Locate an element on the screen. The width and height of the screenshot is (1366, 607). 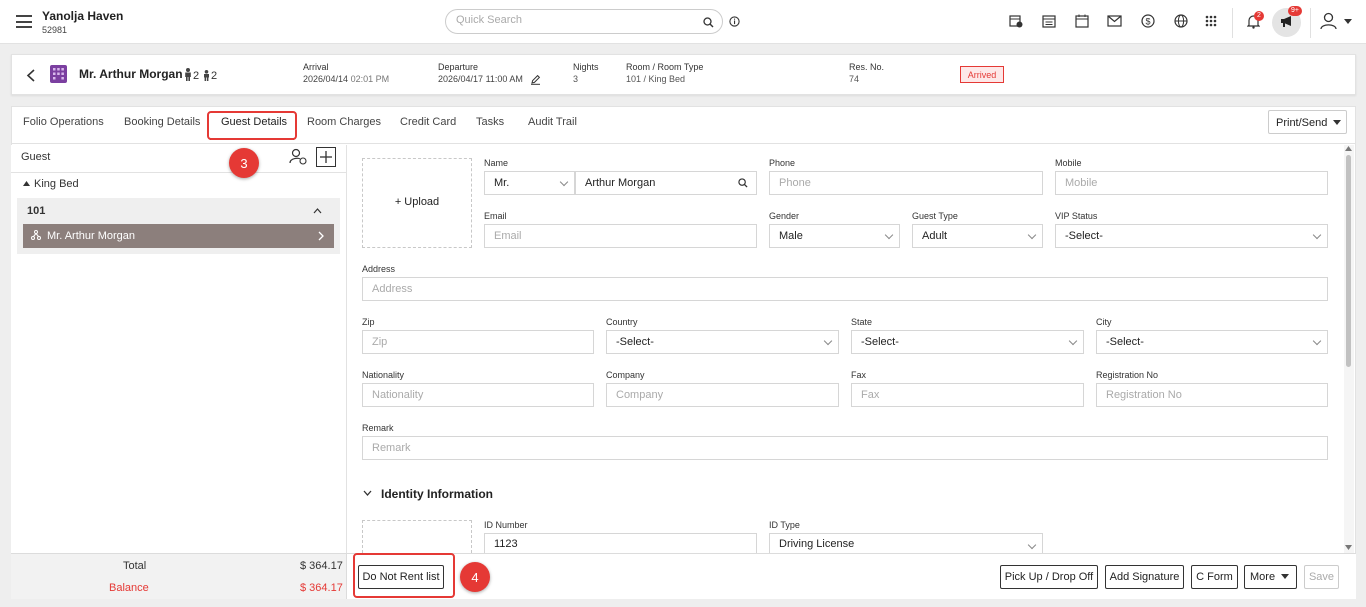
tab-folio-operations: Folio Operations is located at coordinates (63, 122).